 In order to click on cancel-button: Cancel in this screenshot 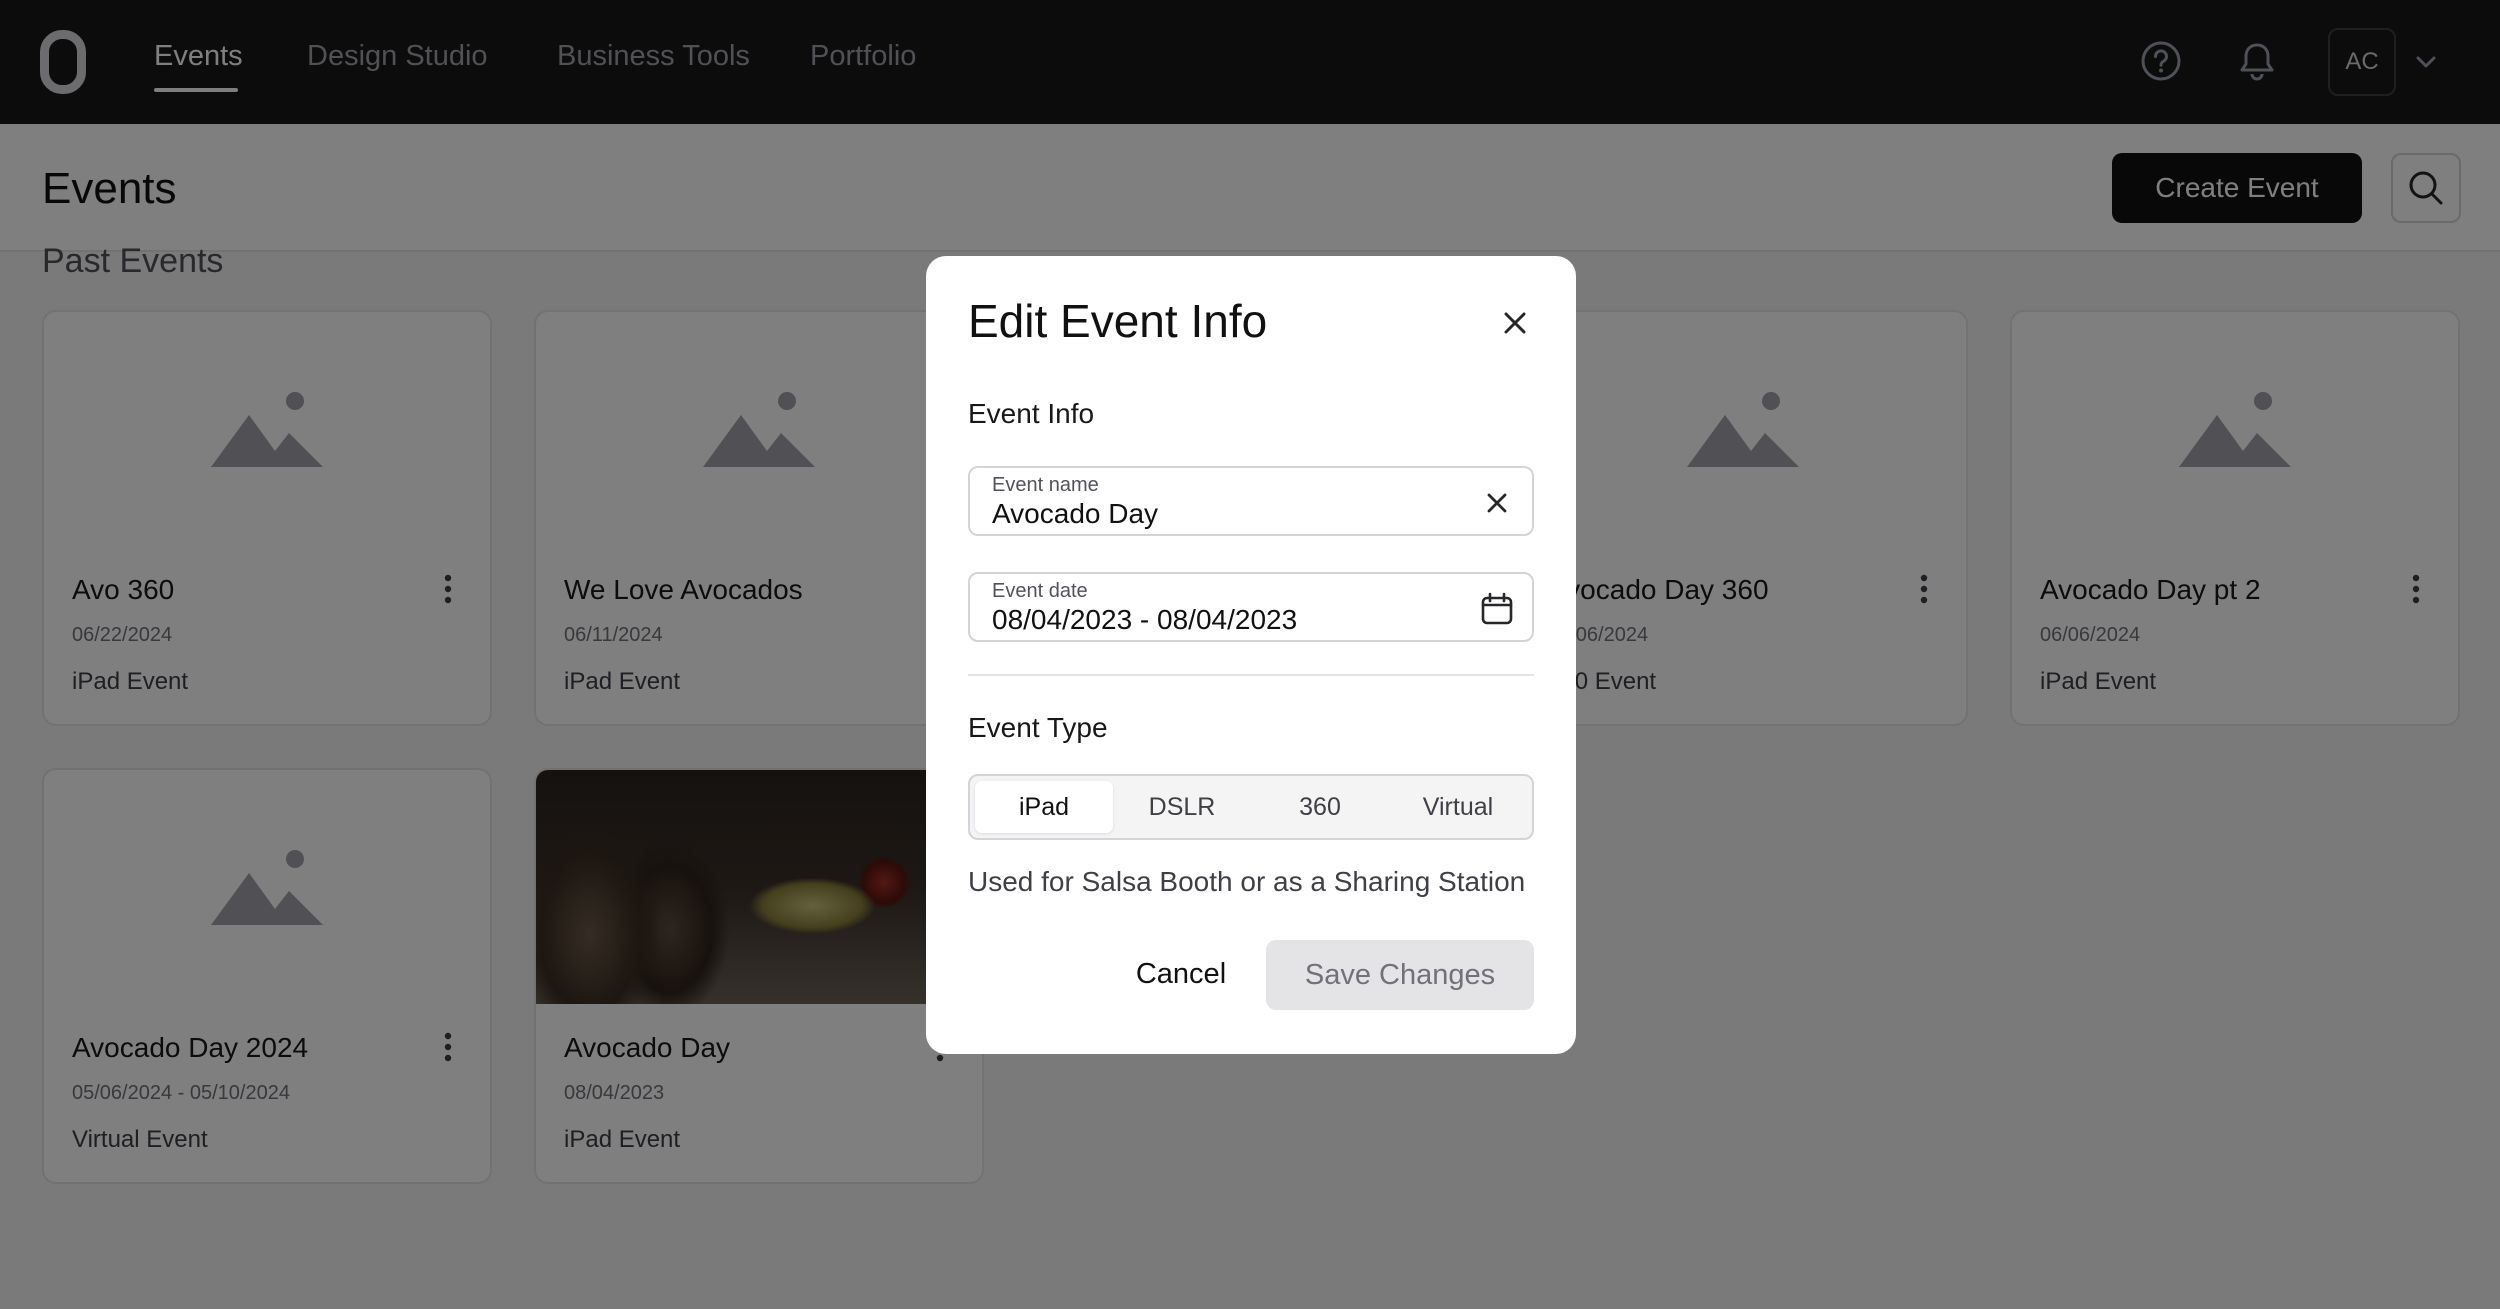, I will do `click(1181, 974)`.